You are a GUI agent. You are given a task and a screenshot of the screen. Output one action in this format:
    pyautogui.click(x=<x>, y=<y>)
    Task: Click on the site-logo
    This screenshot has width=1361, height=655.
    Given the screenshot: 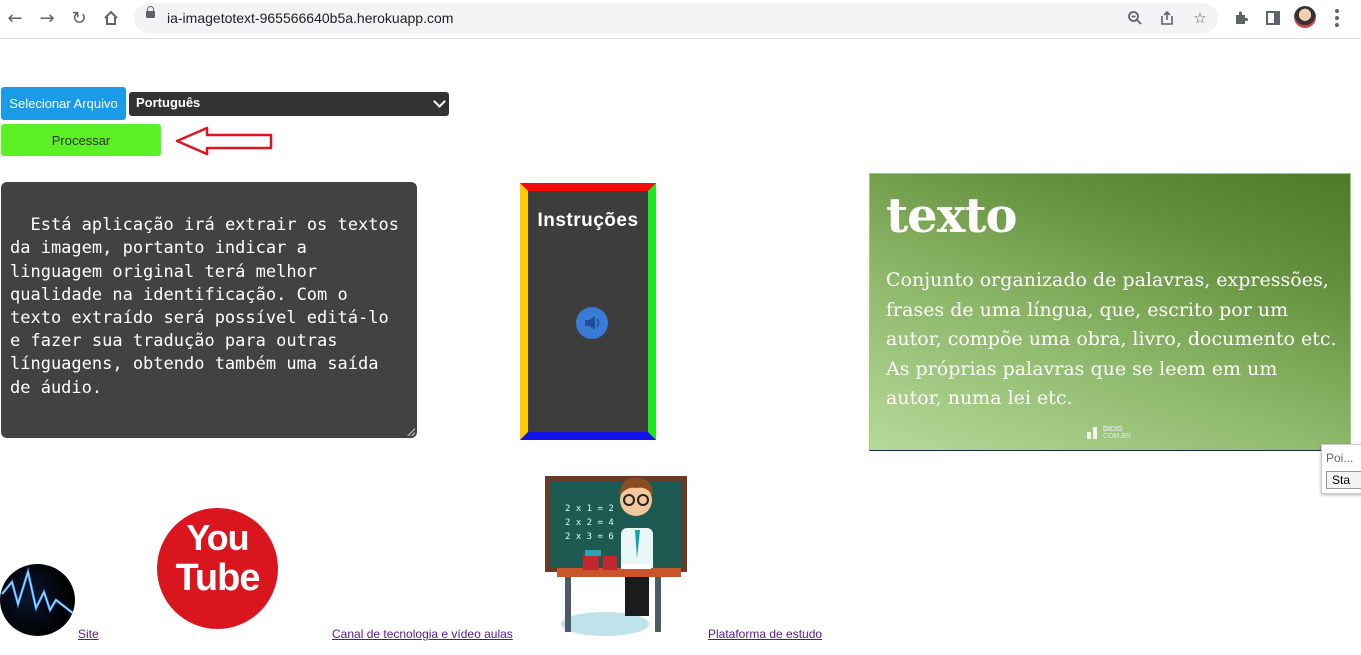 What is the action you would take?
    pyautogui.click(x=37, y=600)
    